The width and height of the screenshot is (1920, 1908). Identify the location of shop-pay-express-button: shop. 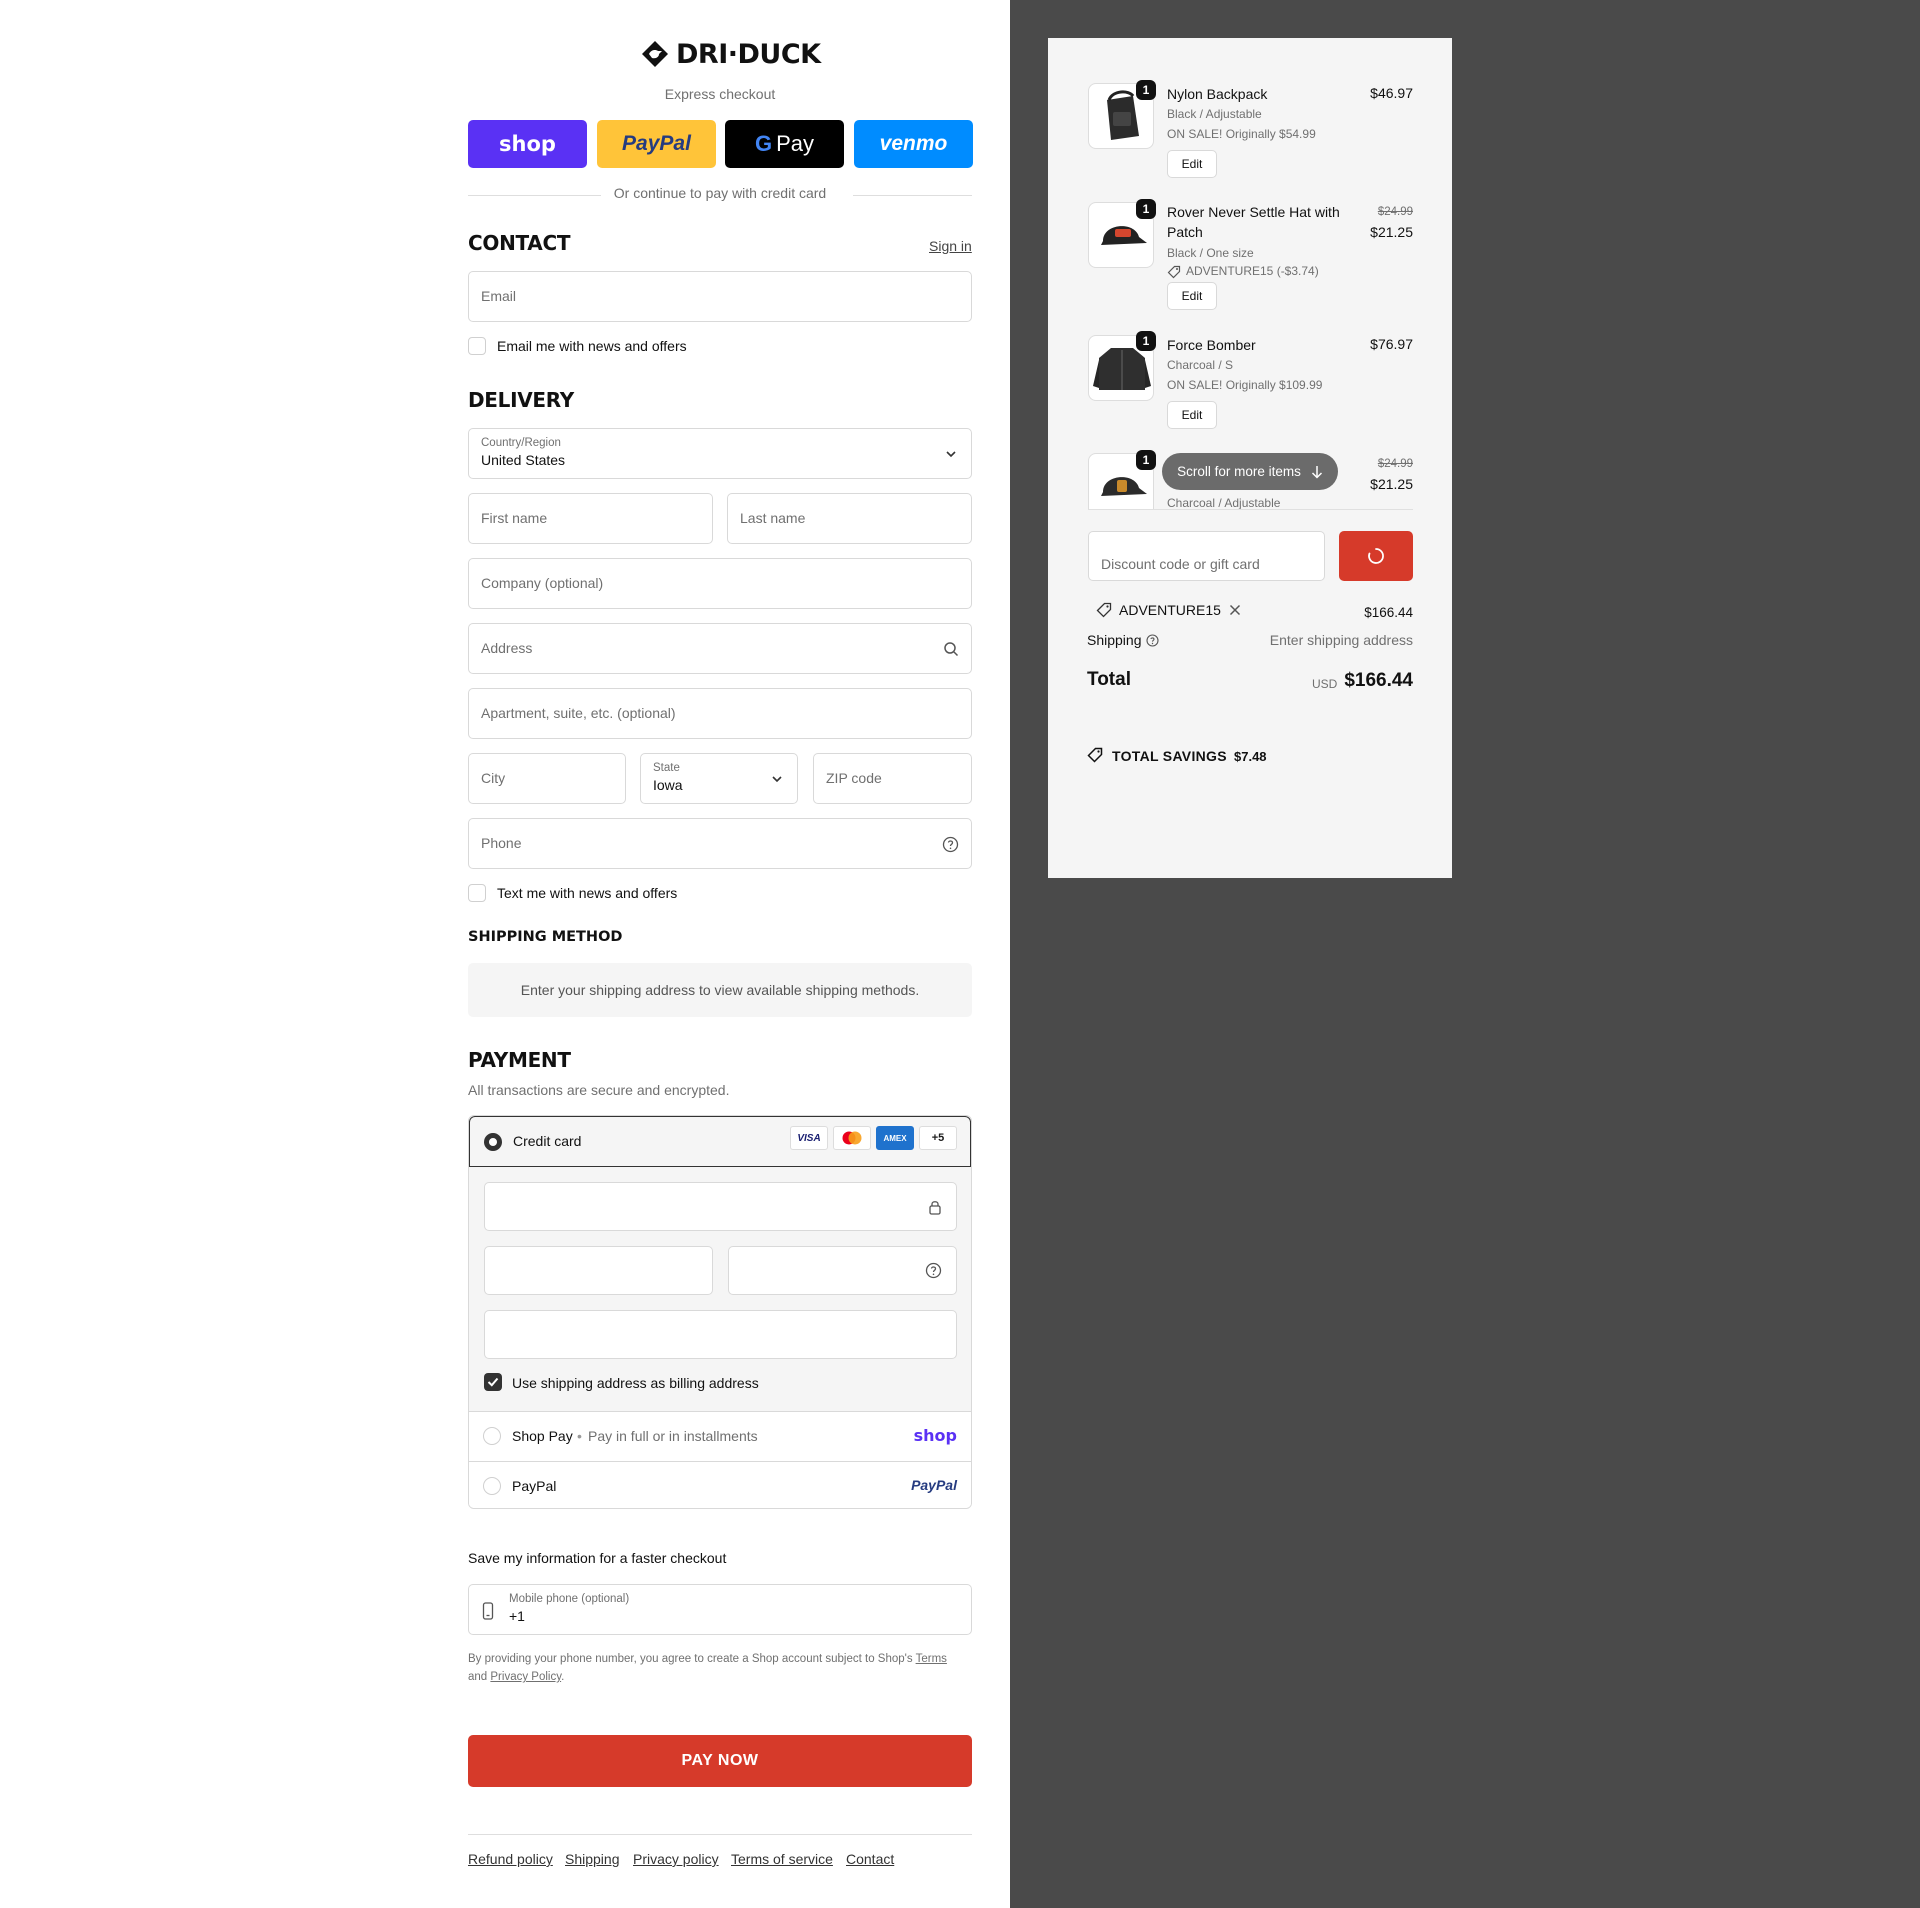
(527, 144).